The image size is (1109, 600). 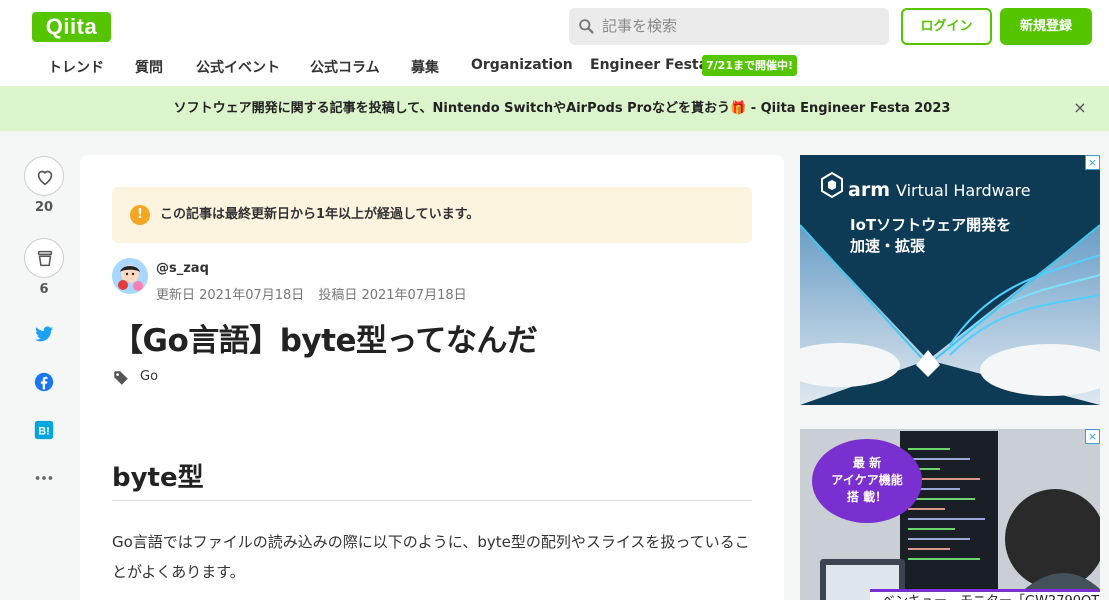 What do you see at coordinates (963, 190) in the screenshot?
I see `ad1-brand-text: Virtual Hardware` at bounding box center [963, 190].